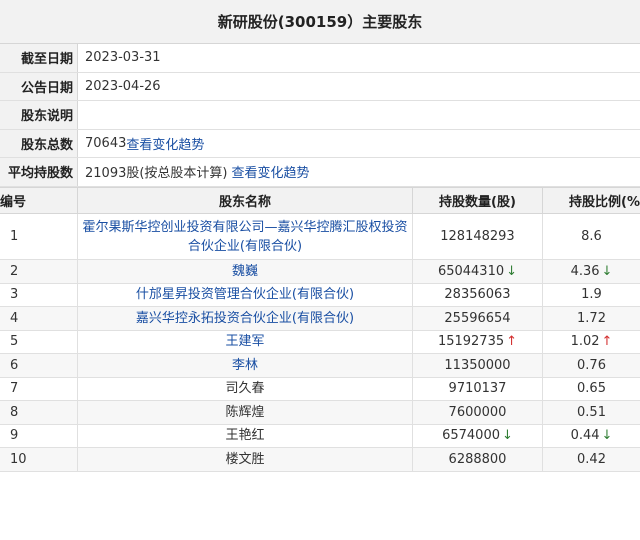  I want to click on share-quantity: 65044310 ↓, so click(478, 271).